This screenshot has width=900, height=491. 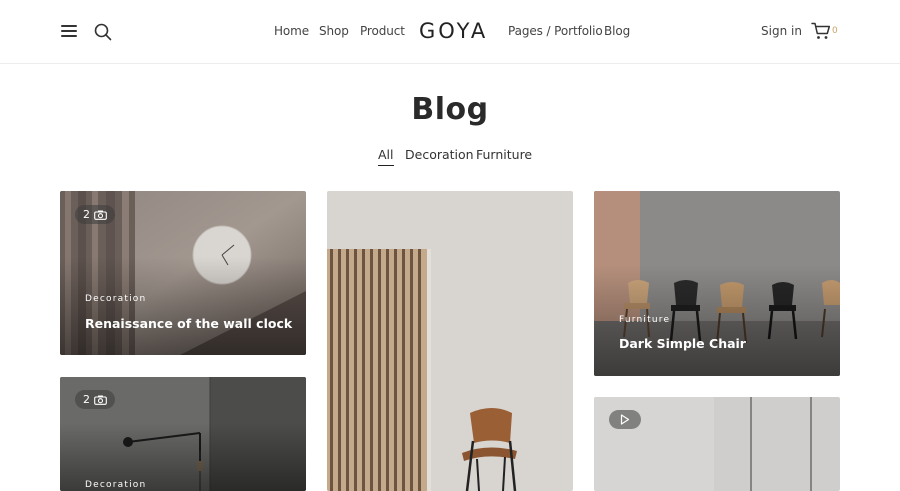 I want to click on hamburger-menu-icon, so click(x=69, y=32).